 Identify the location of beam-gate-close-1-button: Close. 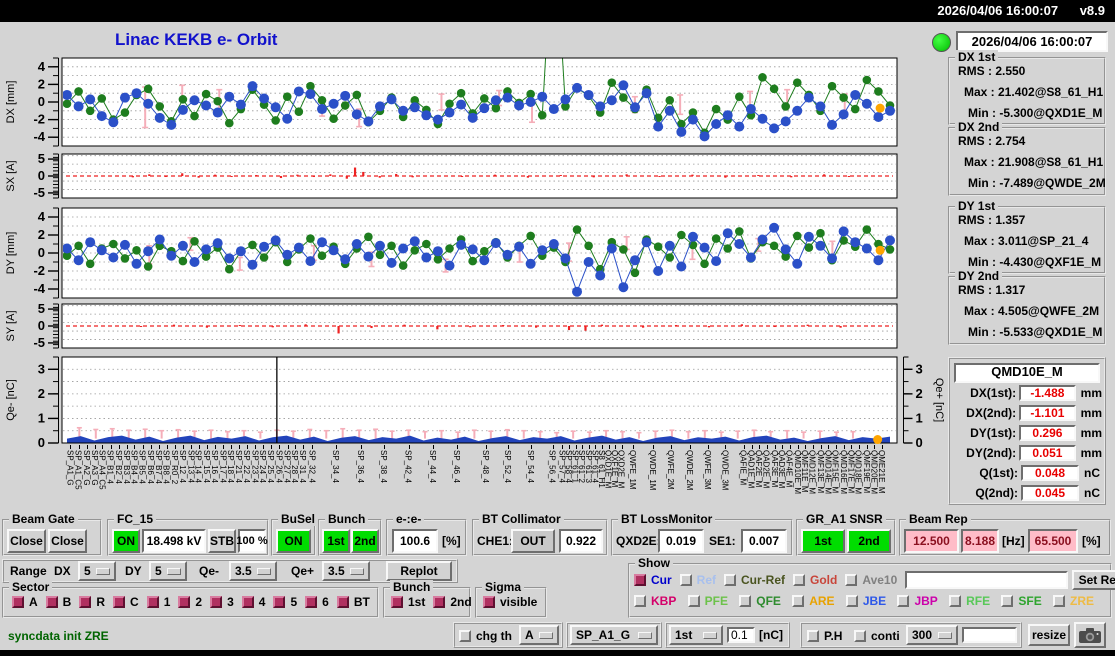
(26, 541).